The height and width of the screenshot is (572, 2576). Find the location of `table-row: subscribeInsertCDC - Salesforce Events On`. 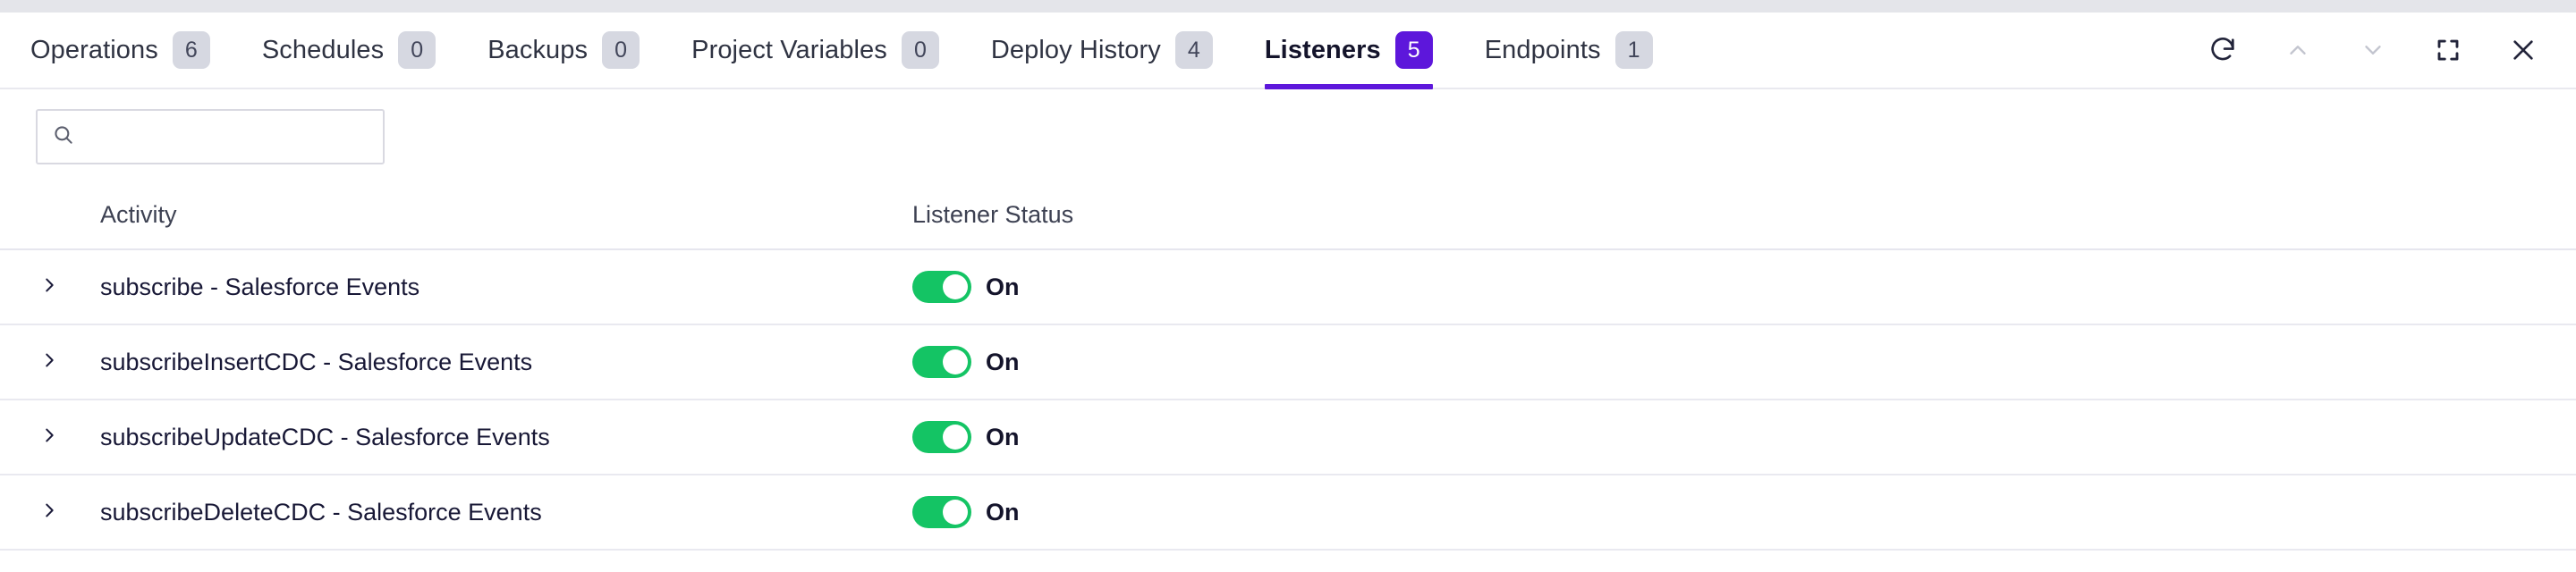

table-row: subscribeInsertCDC - Salesforce Events On is located at coordinates (1288, 362).